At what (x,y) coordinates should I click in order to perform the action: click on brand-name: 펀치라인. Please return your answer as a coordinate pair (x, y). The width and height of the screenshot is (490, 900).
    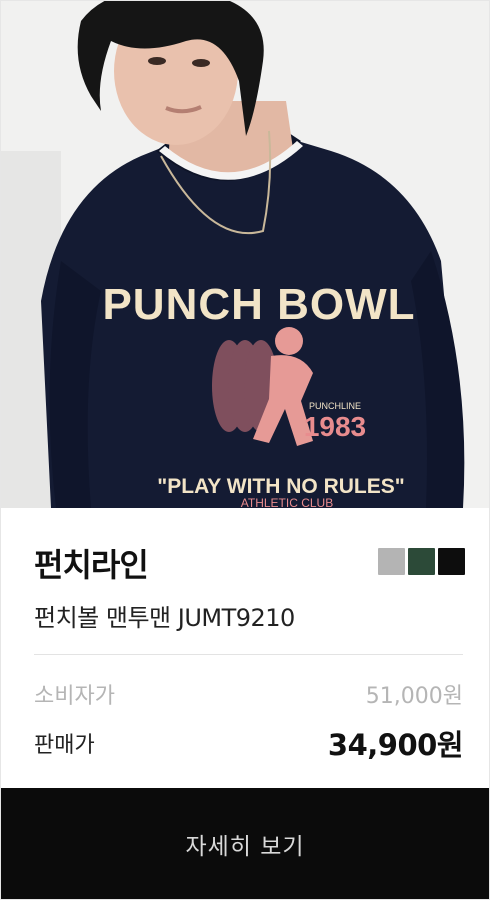
    Looking at the image, I should click on (91, 565).